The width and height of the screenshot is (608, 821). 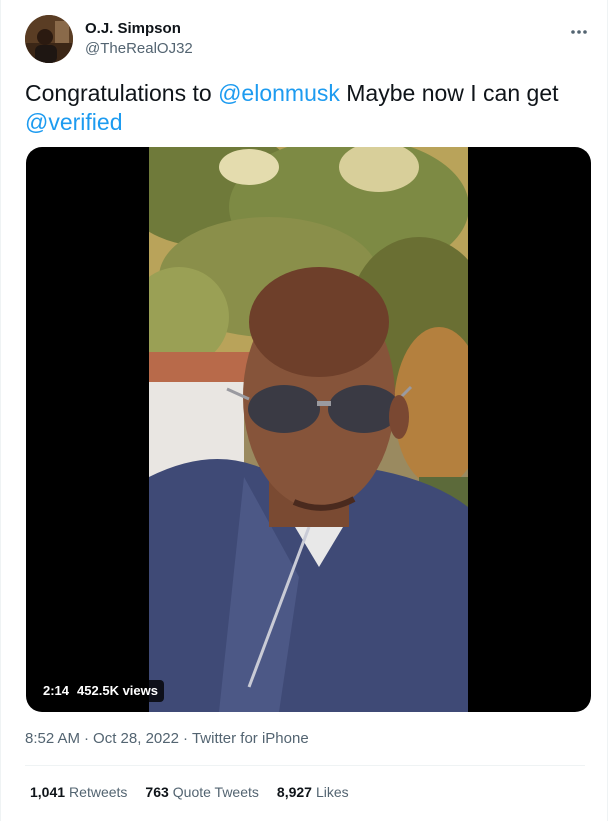 I want to click on more-options-icon, so click(x=579, y=32).